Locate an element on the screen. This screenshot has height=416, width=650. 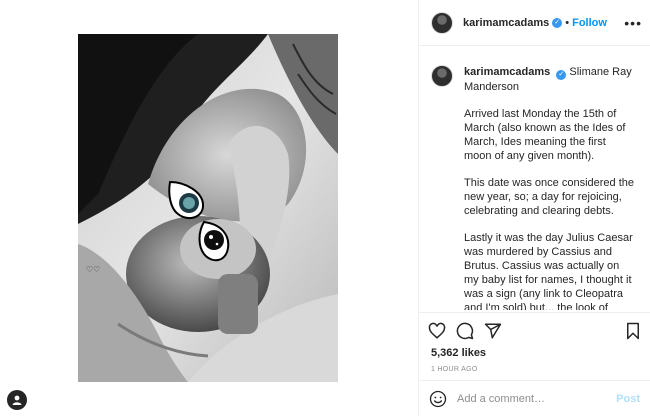
caption-username: karimamcadams is located at coordinates (507, 72).